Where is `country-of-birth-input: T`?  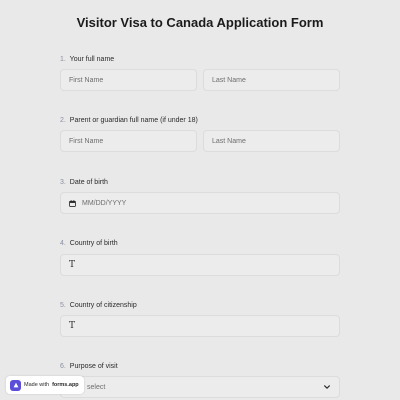 country-of-birth-input: T is located at coordinates (200, 265).